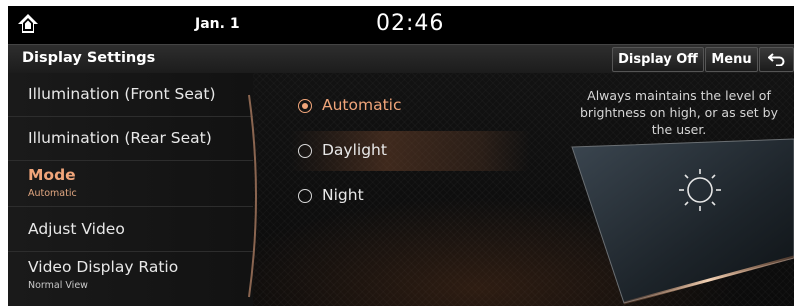 This screenshot has width=802, height=307. I want to click on menu-item-label: Video Display Ratio, so click(103, 267).